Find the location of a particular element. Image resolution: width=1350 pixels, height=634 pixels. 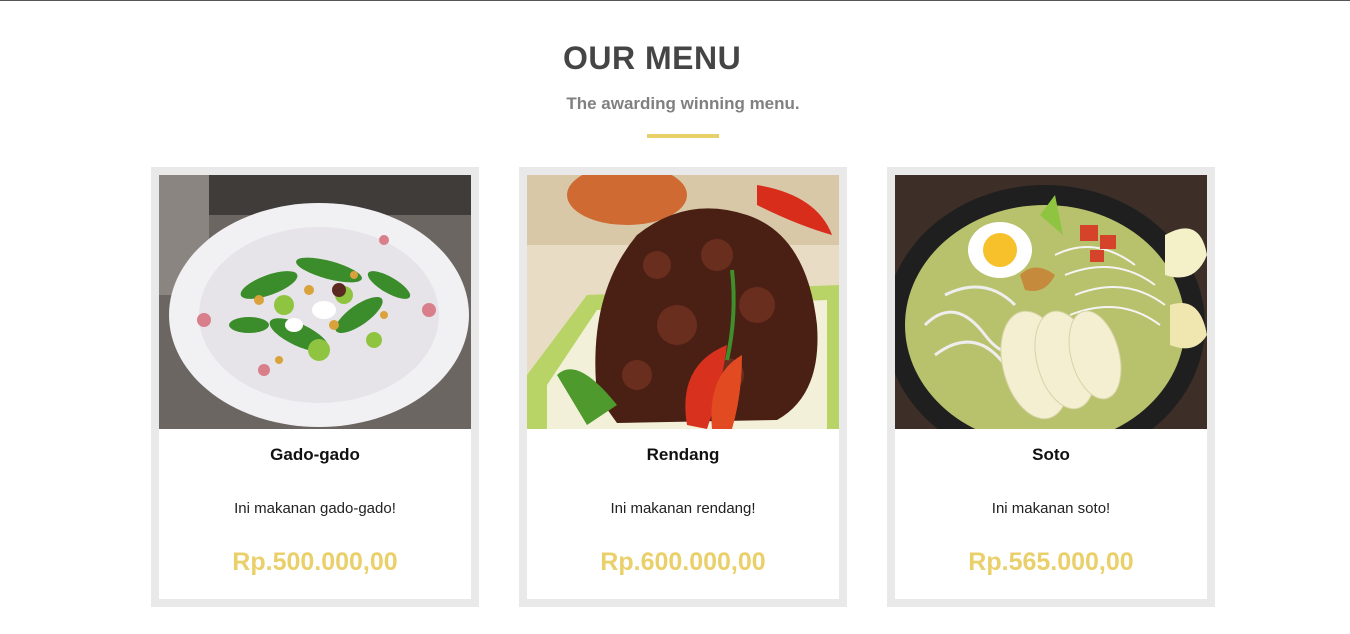

section-subtitle: The awarding winning menu. is located at coordinates (683, 103).